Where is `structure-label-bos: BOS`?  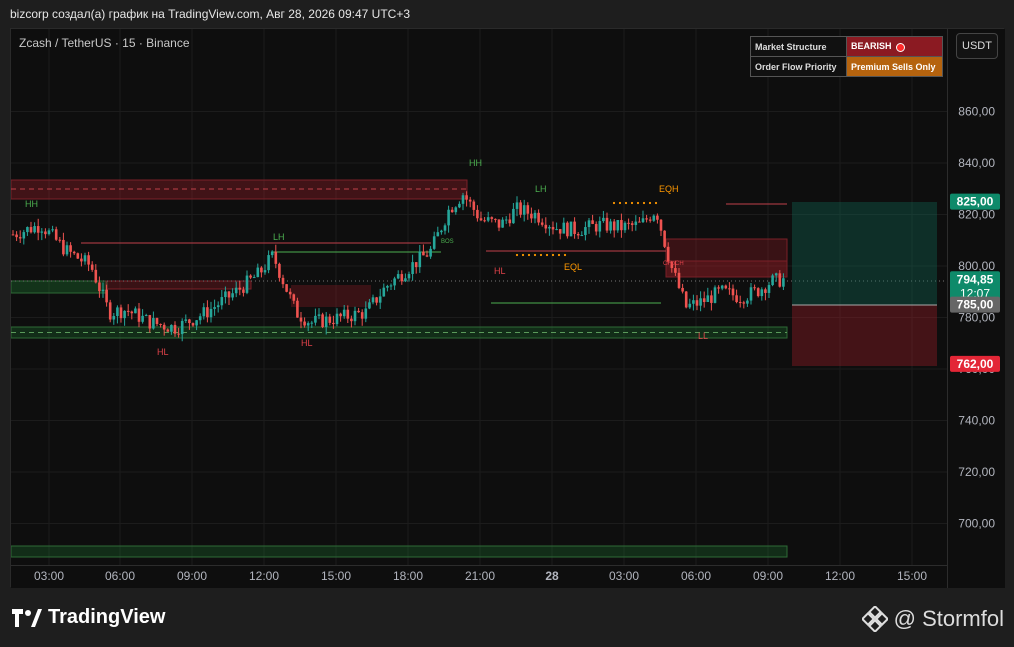 structure-label-bos: BOS is located at coordinates (447, 242).